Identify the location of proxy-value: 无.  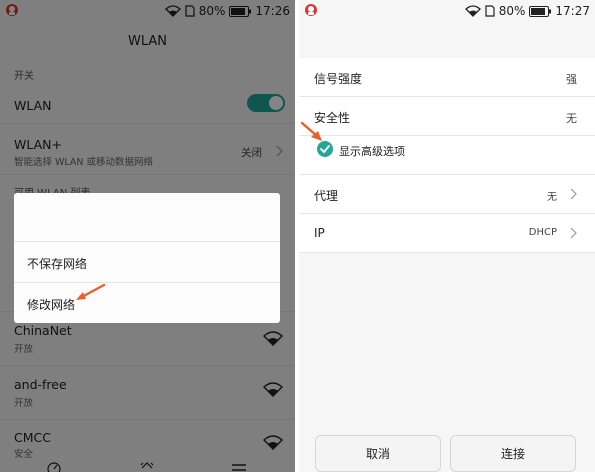
(552, 197).